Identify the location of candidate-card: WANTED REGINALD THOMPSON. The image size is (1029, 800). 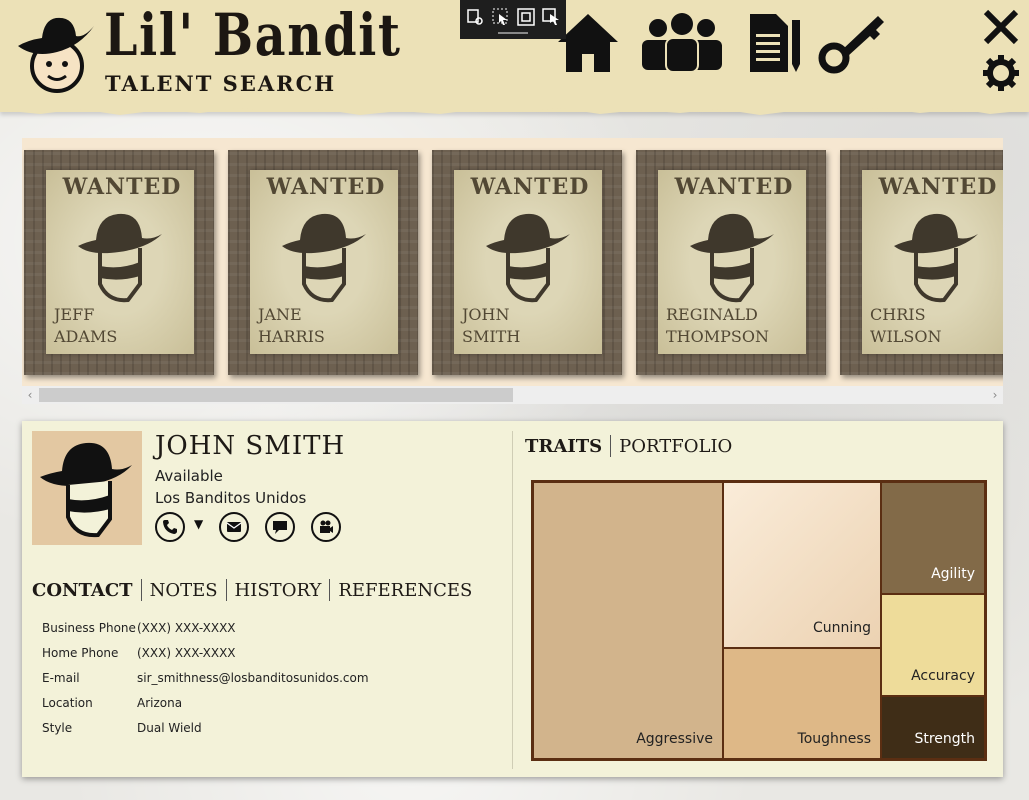
(731, 262).